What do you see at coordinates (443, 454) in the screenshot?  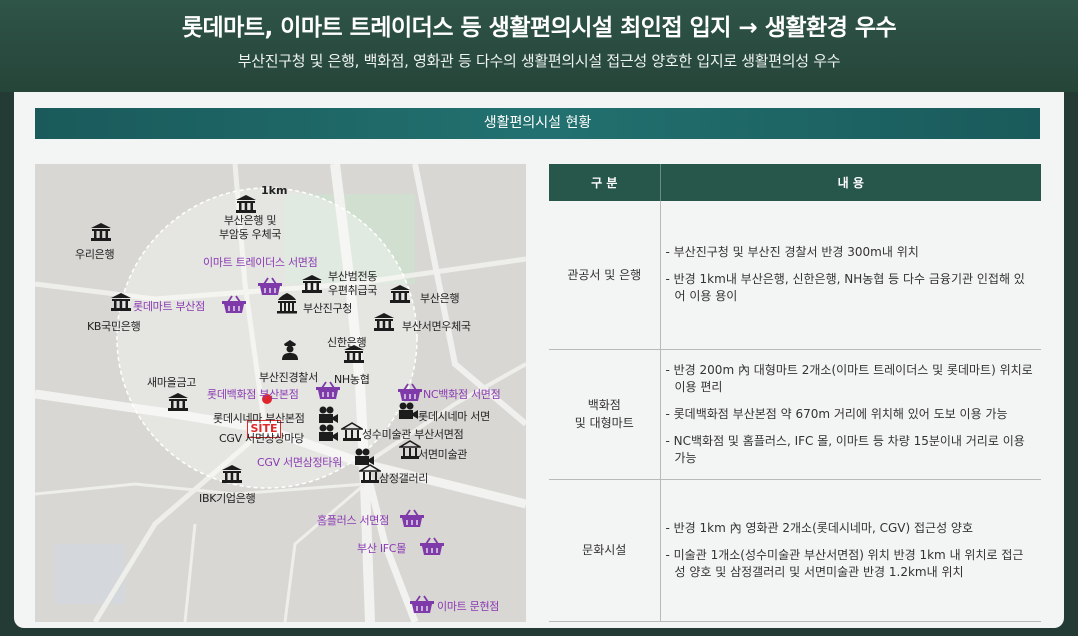 I see `map-marker-label: 서면미술관` at bounding box center [443, 454].